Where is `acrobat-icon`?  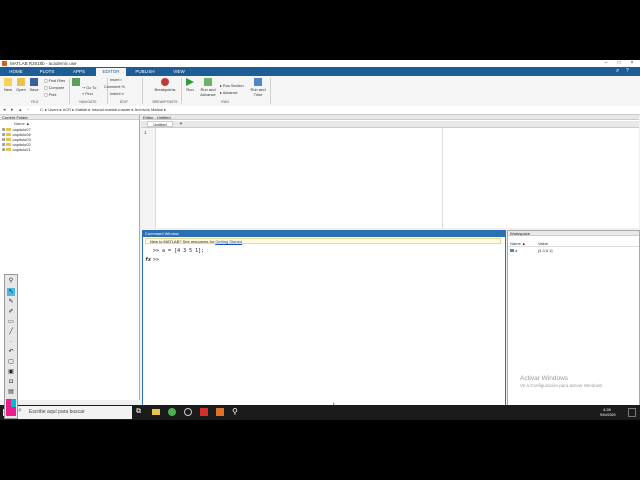
acrobat-icon is located at coordinates (204, 412).